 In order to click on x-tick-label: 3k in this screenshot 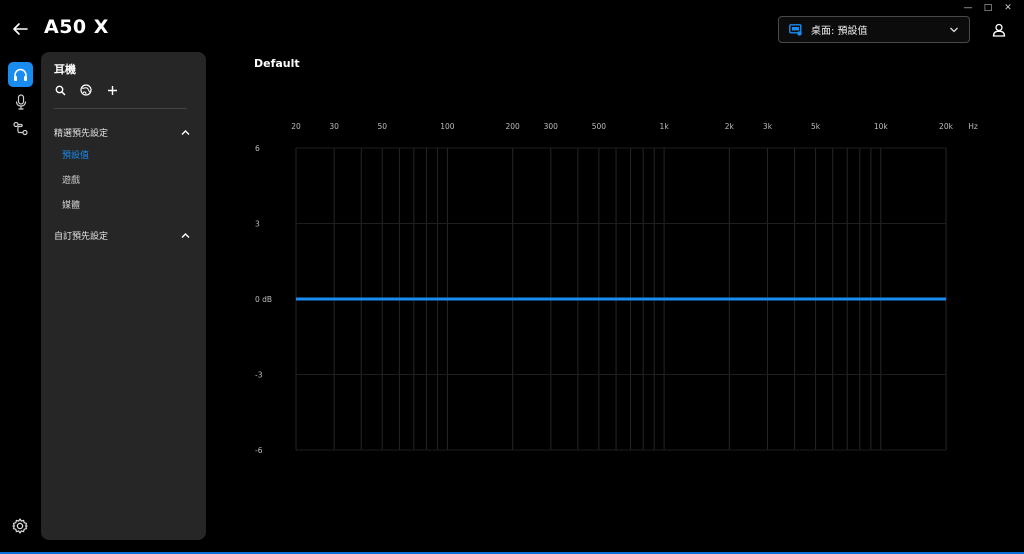, I will do `click(768, 126)`.